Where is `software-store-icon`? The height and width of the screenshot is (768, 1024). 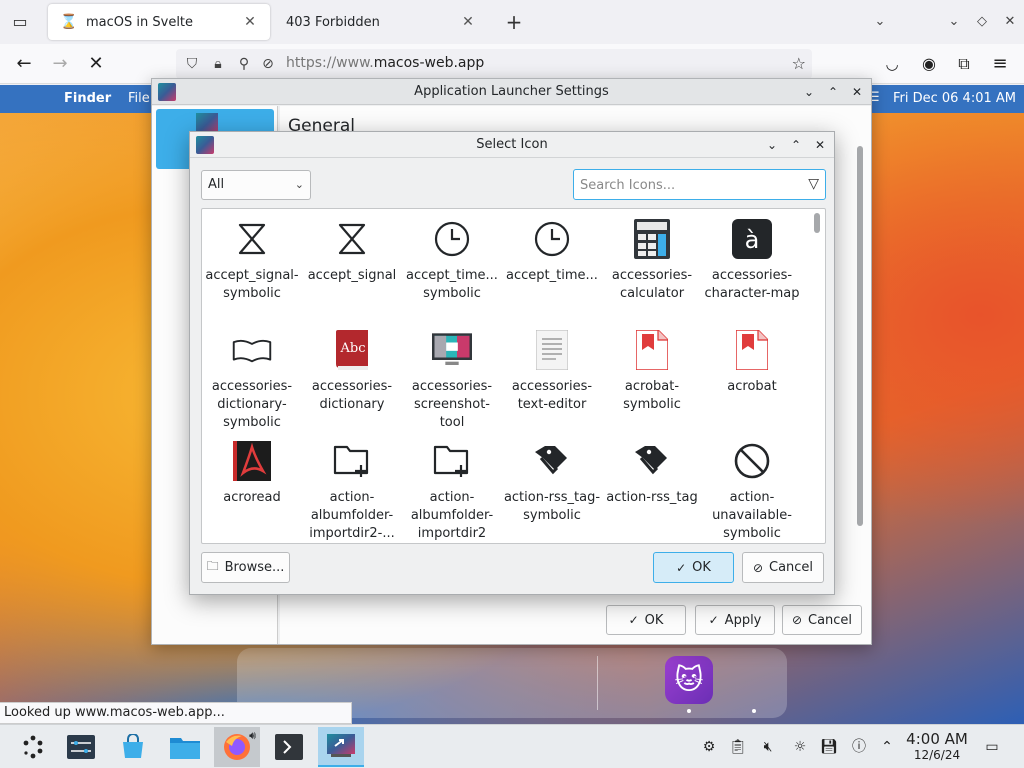 software-store-icon is located at coordinates (133, 747).